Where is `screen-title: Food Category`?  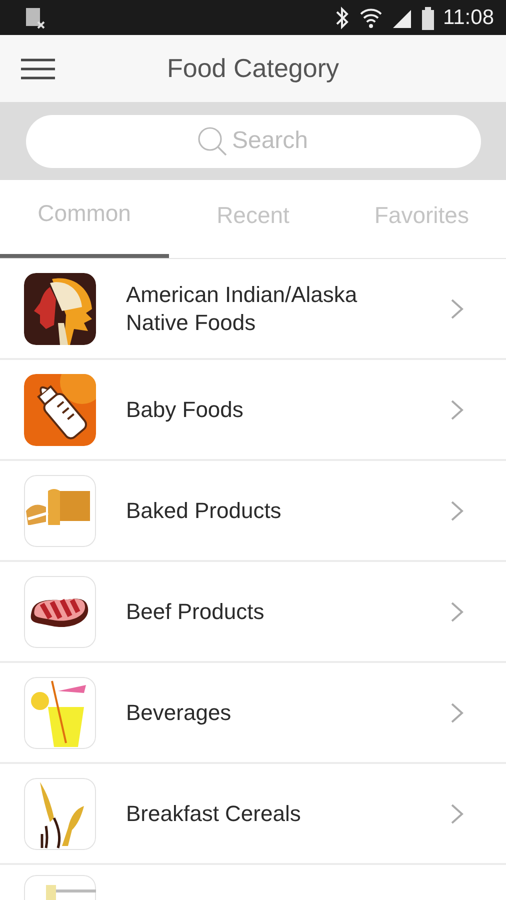
screen-title: Food Category is located at coordinates (253, 68).